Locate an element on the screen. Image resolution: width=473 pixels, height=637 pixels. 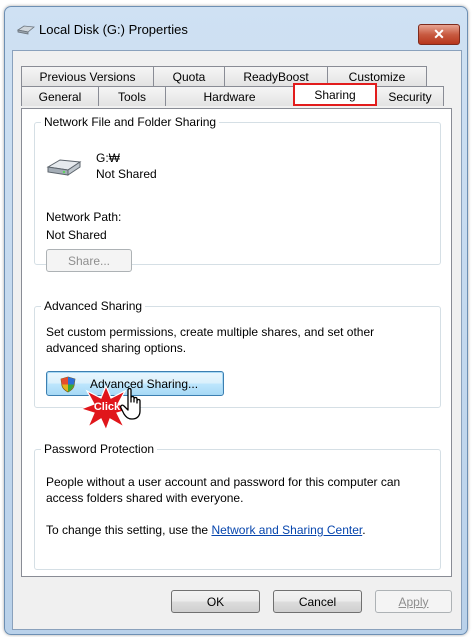
tab-row-2: General Tools Hardware Sharing Security is located at coordinates (232, 94).